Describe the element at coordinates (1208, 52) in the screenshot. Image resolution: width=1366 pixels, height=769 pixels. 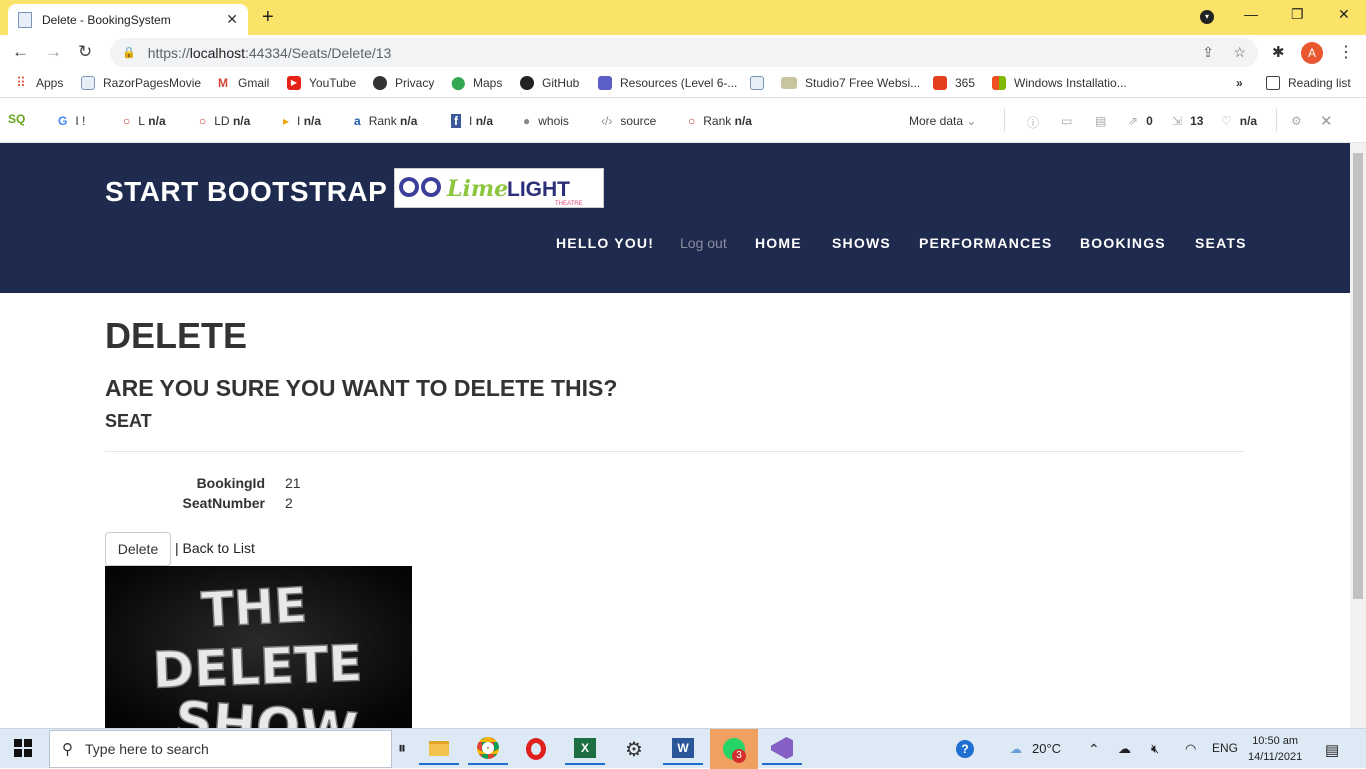
I see `share-icon: ⇪` at that location.